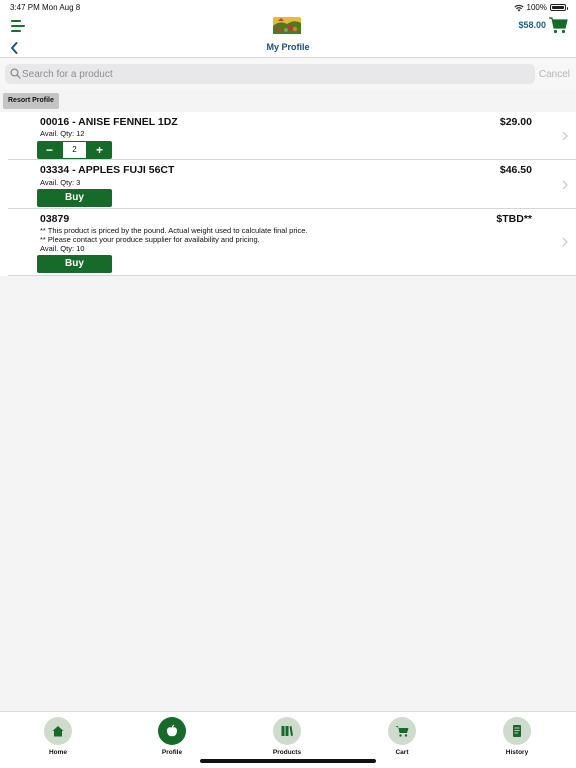 This screenshot has width=576, height=768. What do you see at coordinates (515, 122) in the screenshot?
I see `product-price: $29.00` at bounding box center [515, 122].